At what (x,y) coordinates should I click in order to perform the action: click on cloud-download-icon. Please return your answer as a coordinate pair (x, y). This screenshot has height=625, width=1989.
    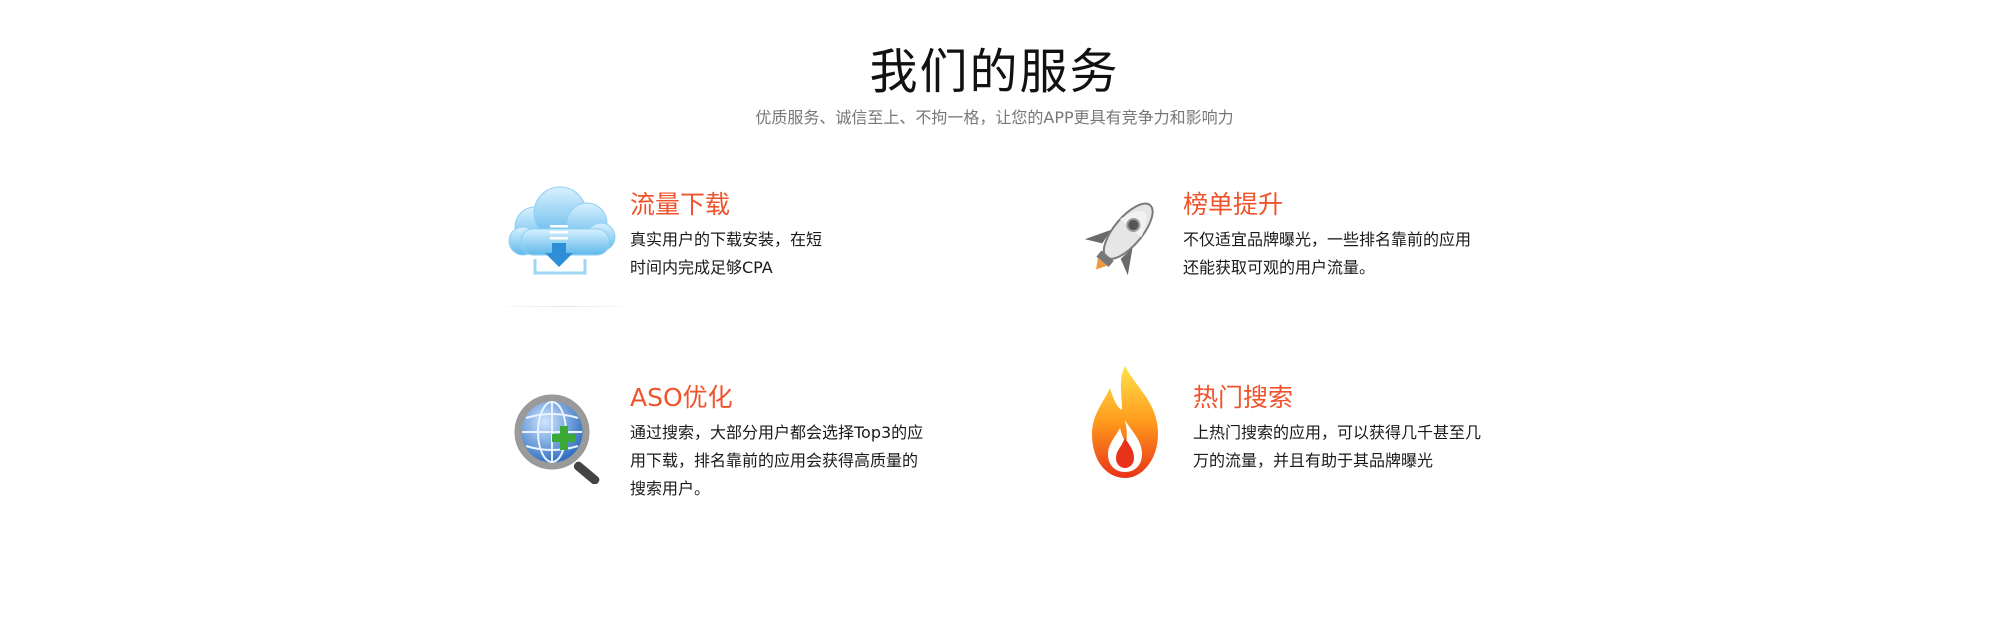
    Looking at the image, I should click on (562, 235).